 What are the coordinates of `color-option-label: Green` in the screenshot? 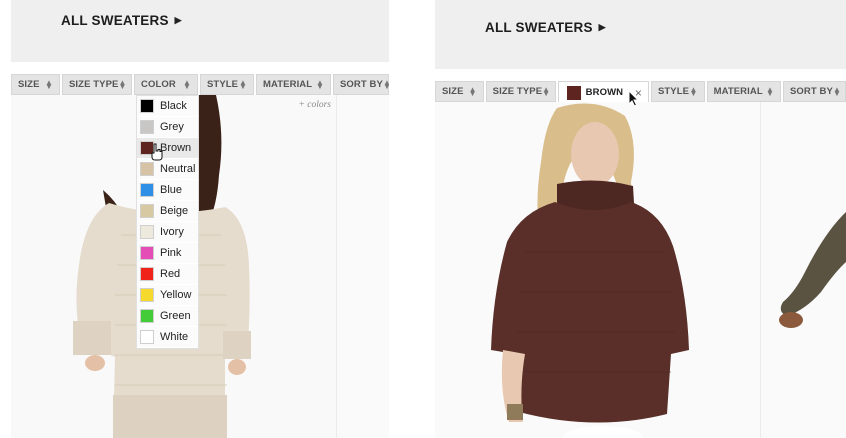 It's located at (175, 316).